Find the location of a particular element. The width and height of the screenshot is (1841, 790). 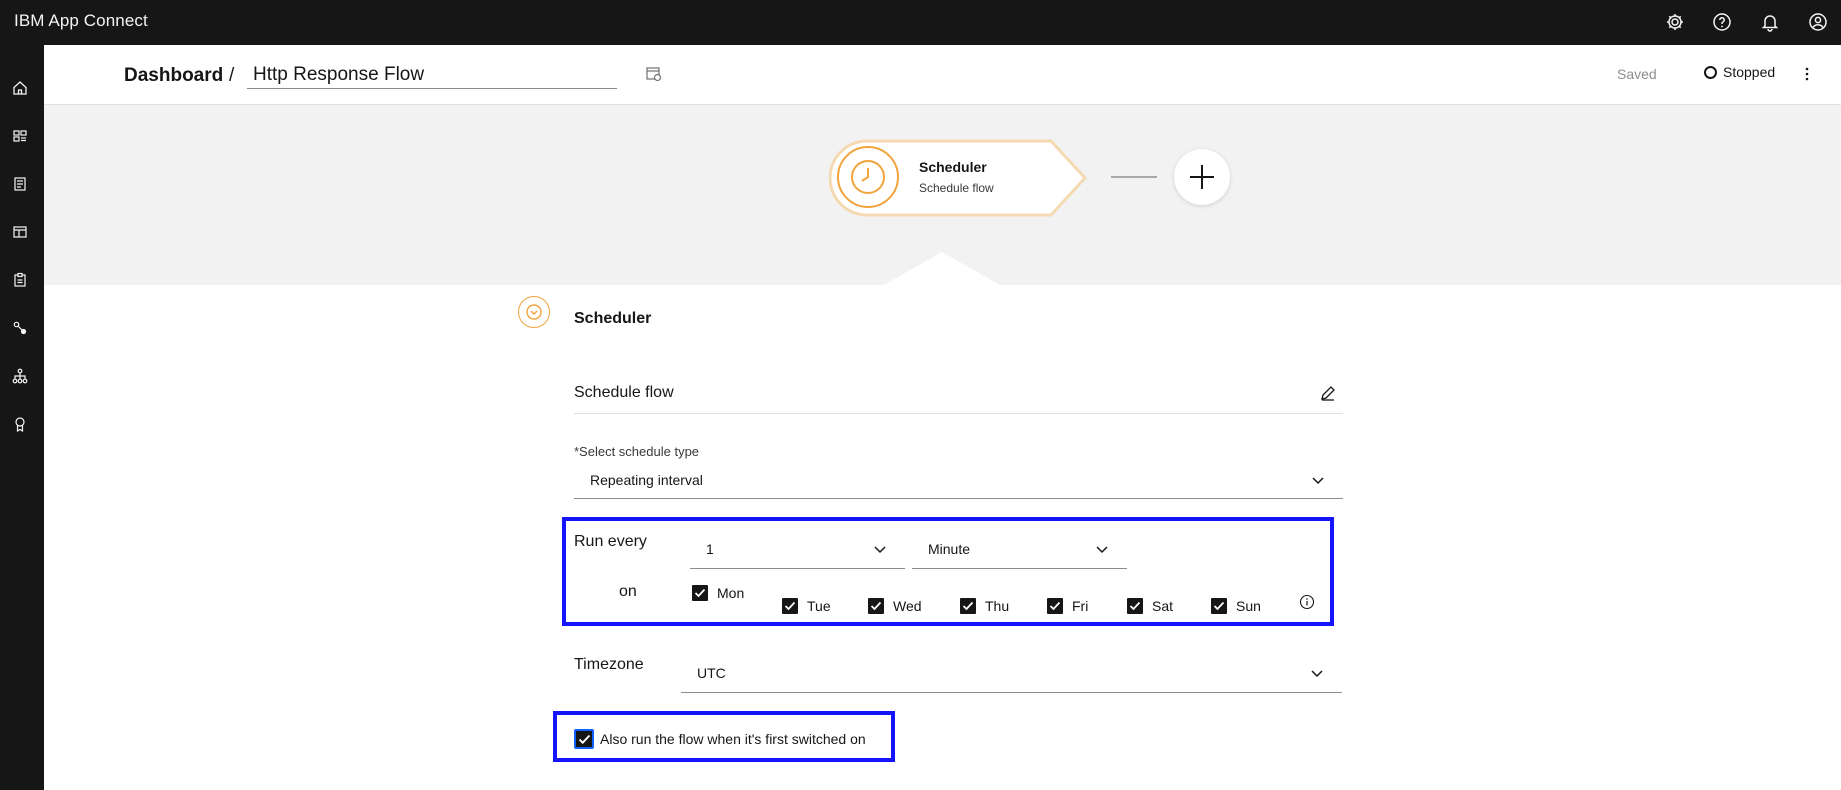

node-subtitle: Schedule flow is located at coordinates (956, 188).